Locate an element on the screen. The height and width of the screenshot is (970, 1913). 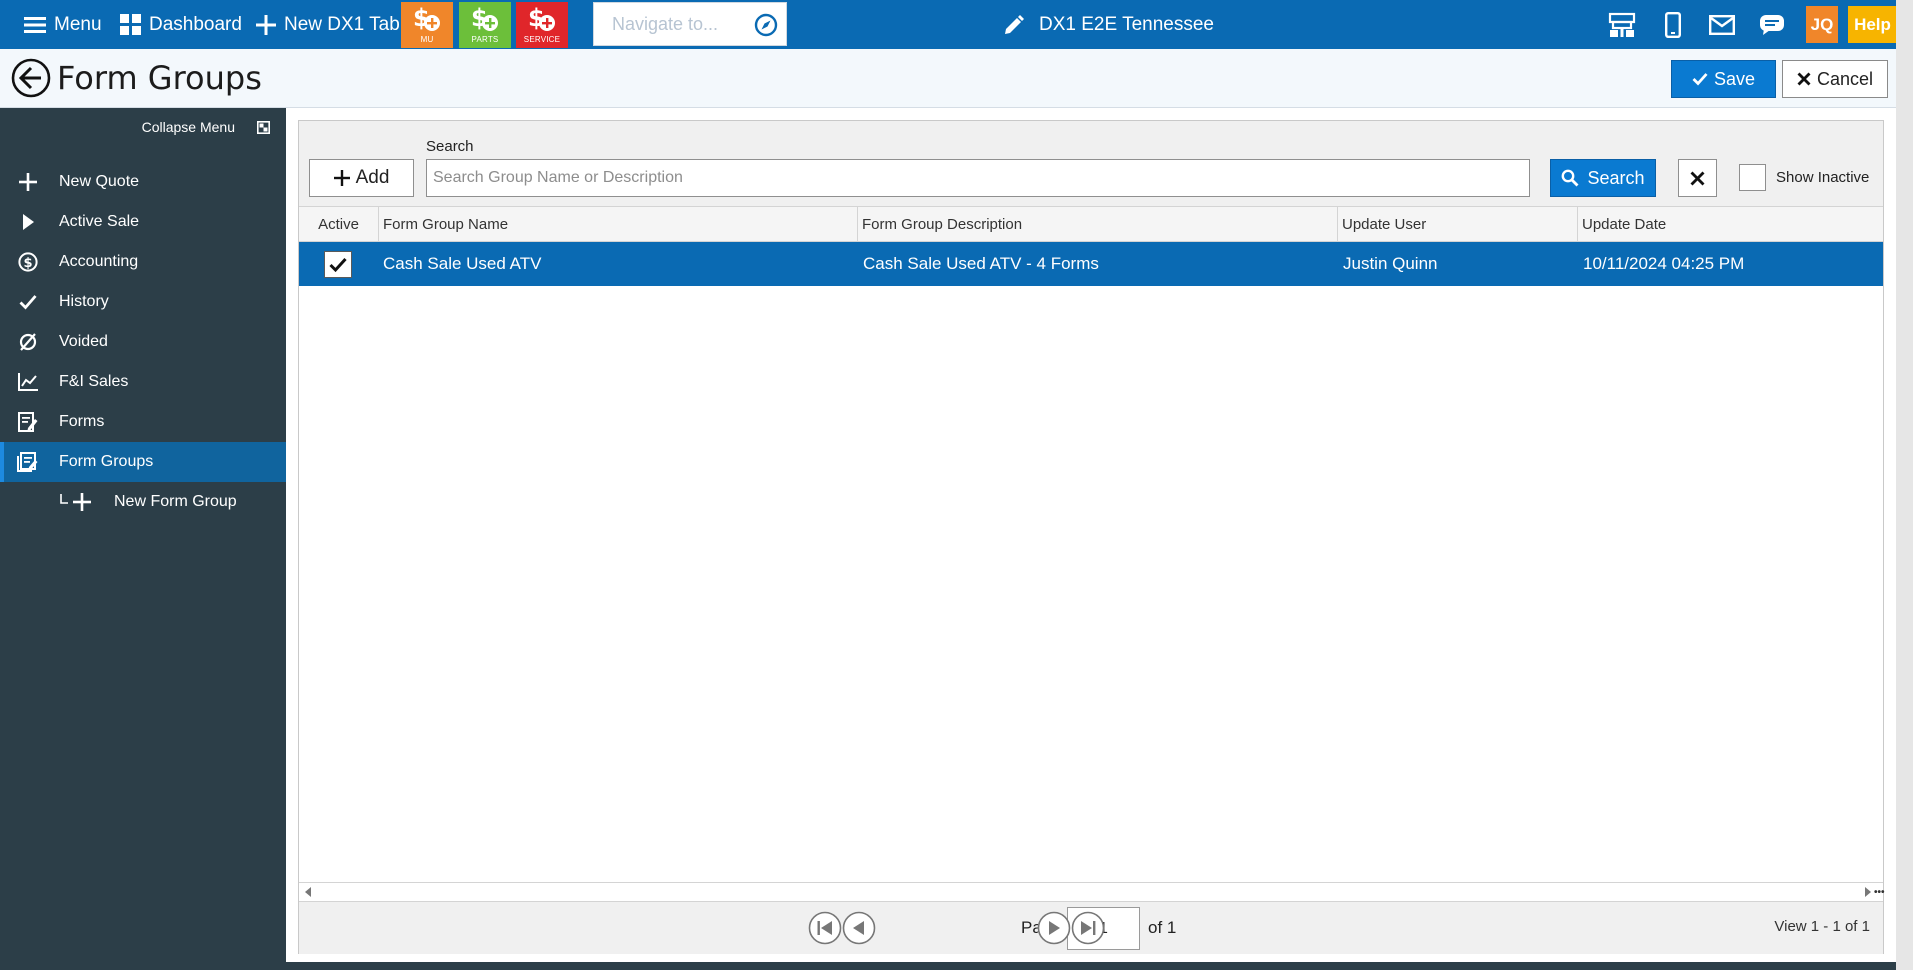
compass-icon is located at coordinates (766, 25).